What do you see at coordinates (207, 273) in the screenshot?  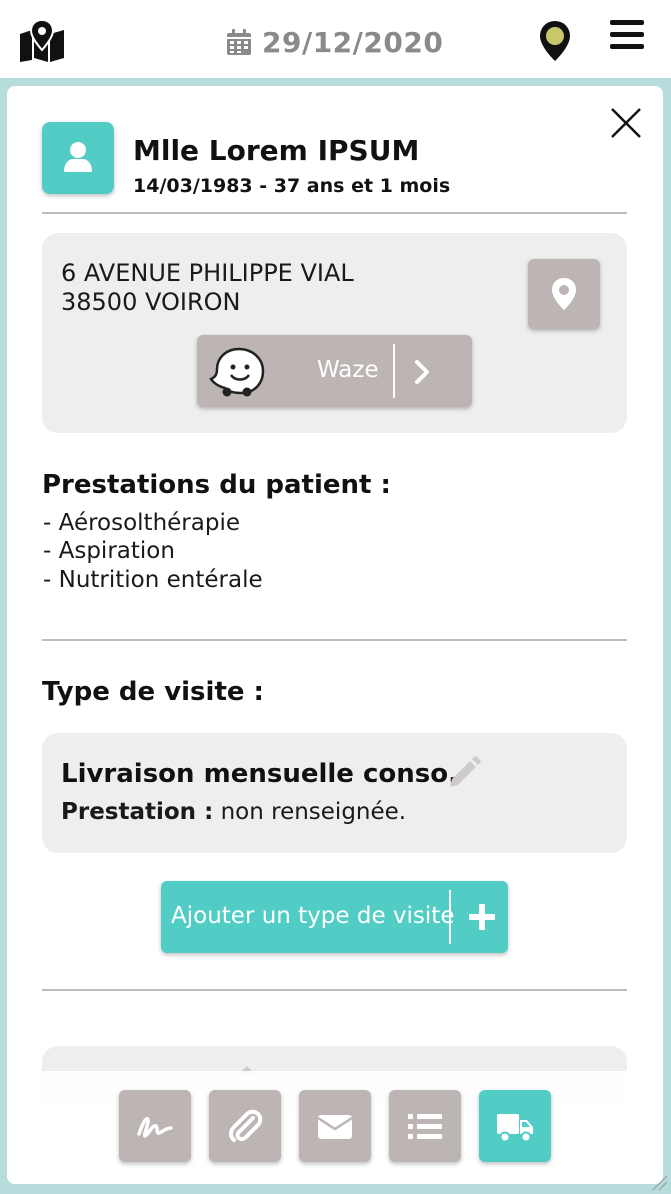 I see `address-line-1: 6 AVENUE PHILIPPE VIAL` at bounding box center [207, 273].